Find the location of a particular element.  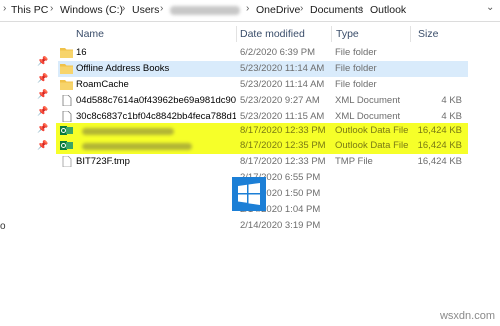

list-item: 16 6/2/2020 6:39 PM File folder is located at coordinates (263, 53).